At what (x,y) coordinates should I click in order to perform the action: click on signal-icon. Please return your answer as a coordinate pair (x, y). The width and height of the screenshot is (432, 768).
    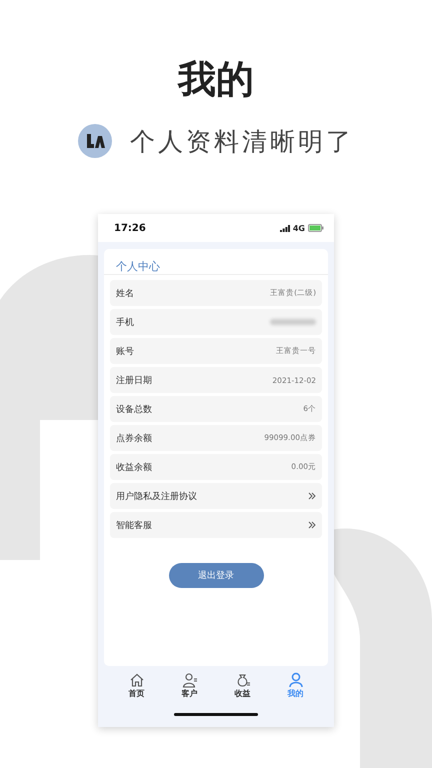
    Looking at the image, I should click on (285, 228).